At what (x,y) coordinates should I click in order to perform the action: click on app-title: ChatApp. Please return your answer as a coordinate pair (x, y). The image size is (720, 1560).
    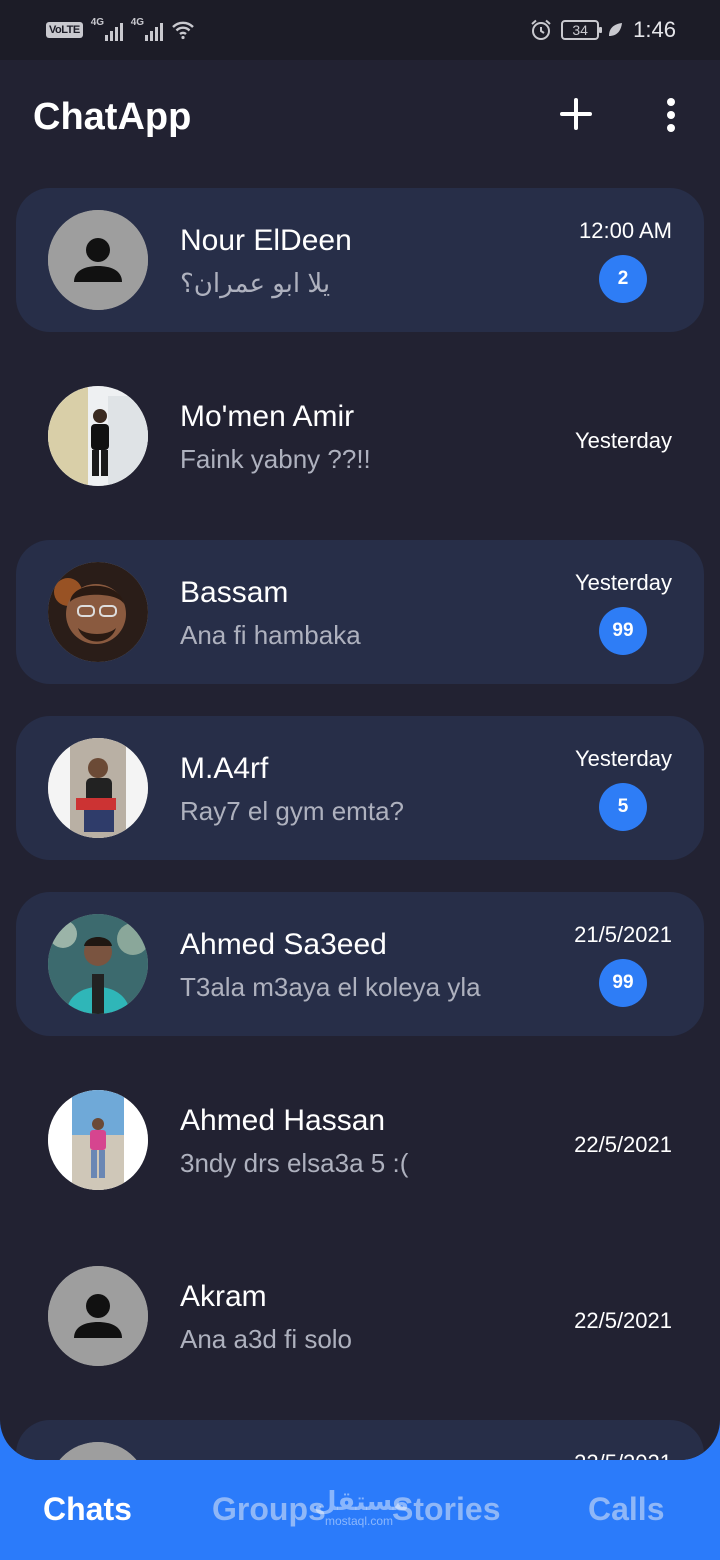
    Looking at the image, I should click on (112, 117).